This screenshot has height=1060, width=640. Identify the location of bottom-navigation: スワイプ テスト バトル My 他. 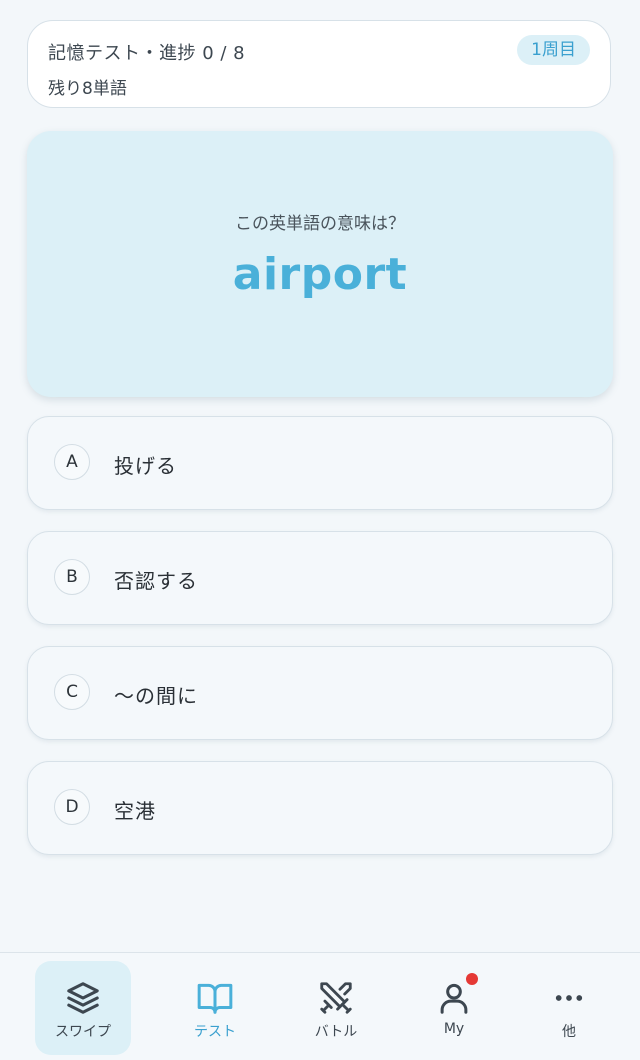
(320, 1006).